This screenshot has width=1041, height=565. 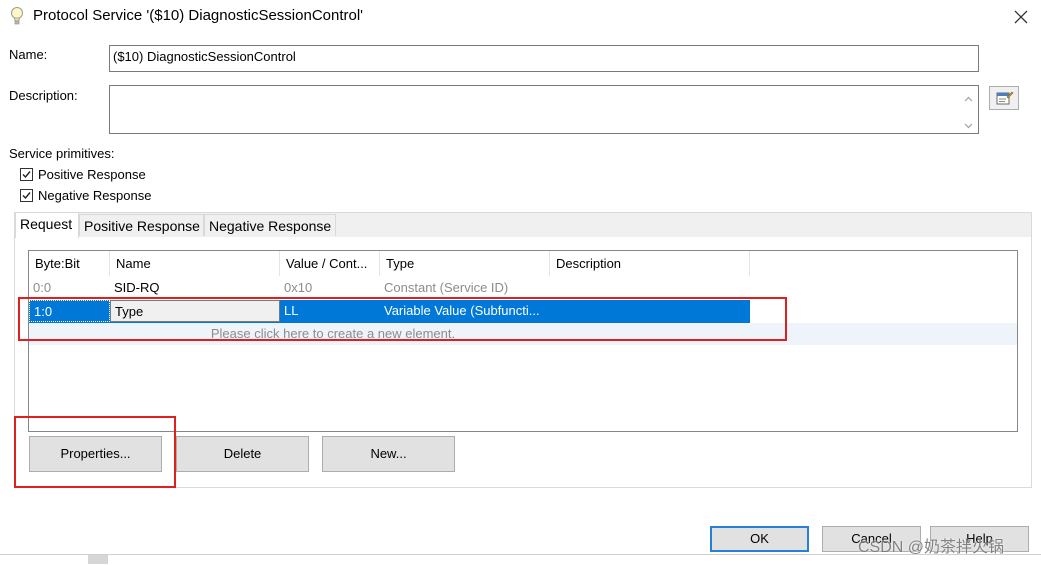 I want to click on tab-negative-response: Negative Response, so click(x=270, y=225).